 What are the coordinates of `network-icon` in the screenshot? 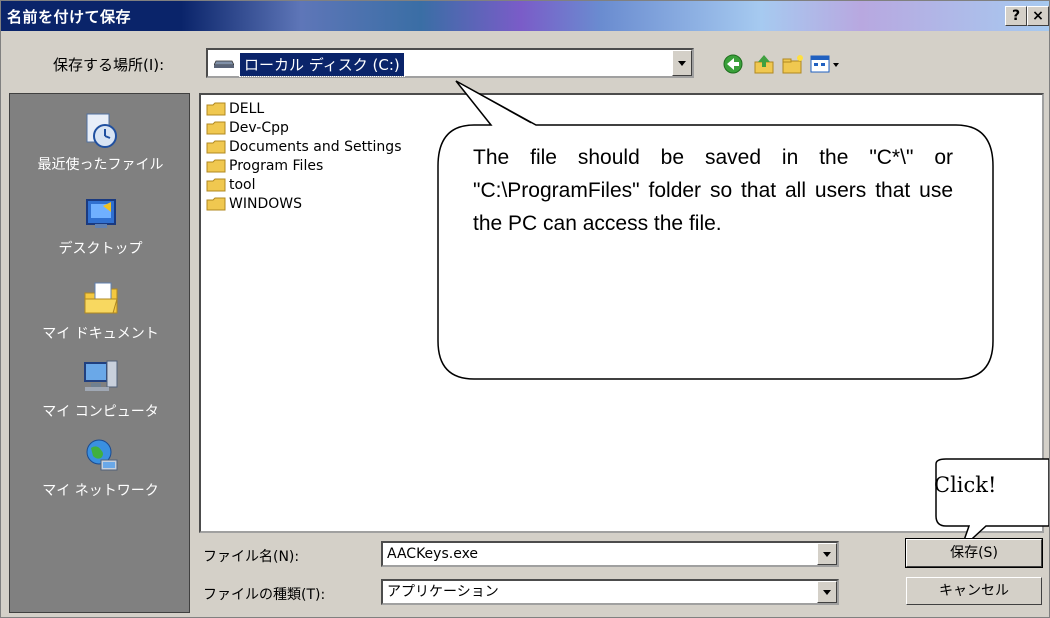 It's located at (101, 455).